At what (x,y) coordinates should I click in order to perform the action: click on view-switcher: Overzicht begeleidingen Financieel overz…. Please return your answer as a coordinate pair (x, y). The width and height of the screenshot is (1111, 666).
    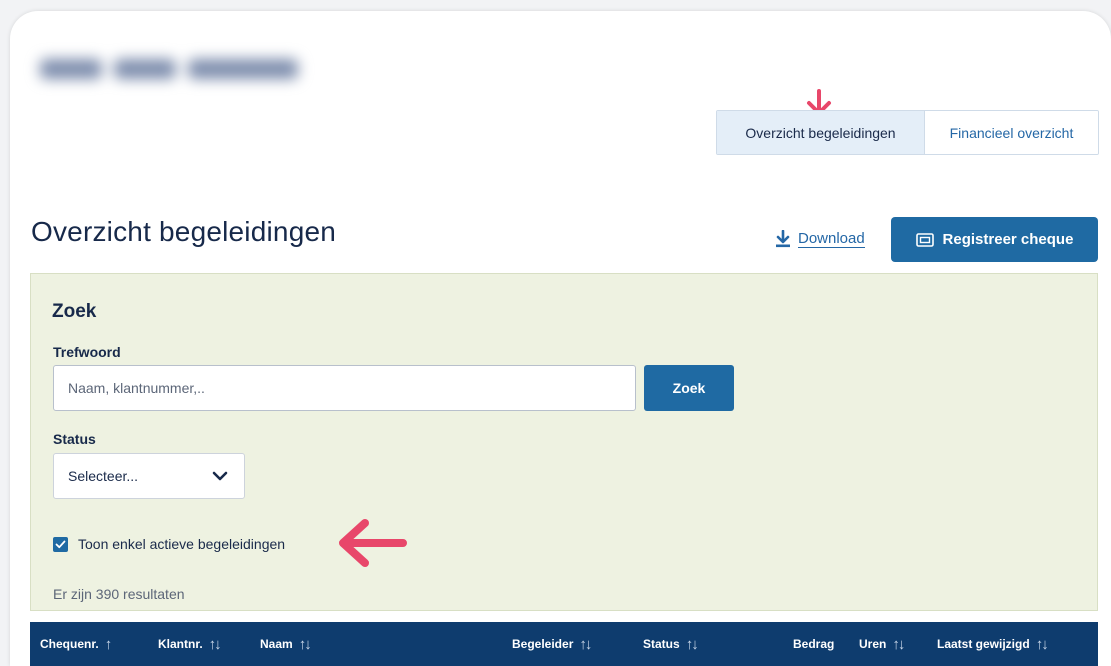
    Looking at the image, I should click on (907, 132).